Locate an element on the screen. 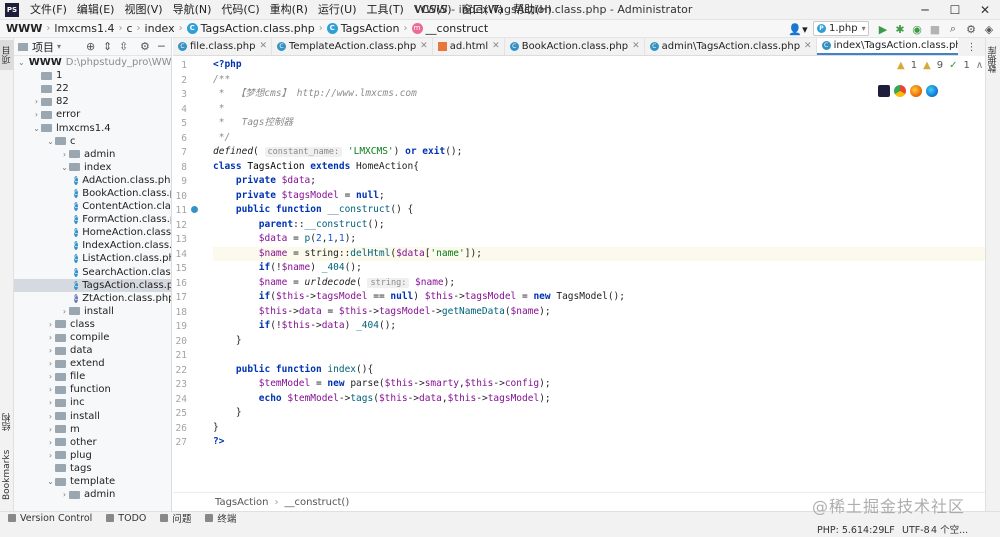 The width and height of the screenshot is (1000, 537). tree-item: CSearchAction.class.php is located at coordinates (92, 272).